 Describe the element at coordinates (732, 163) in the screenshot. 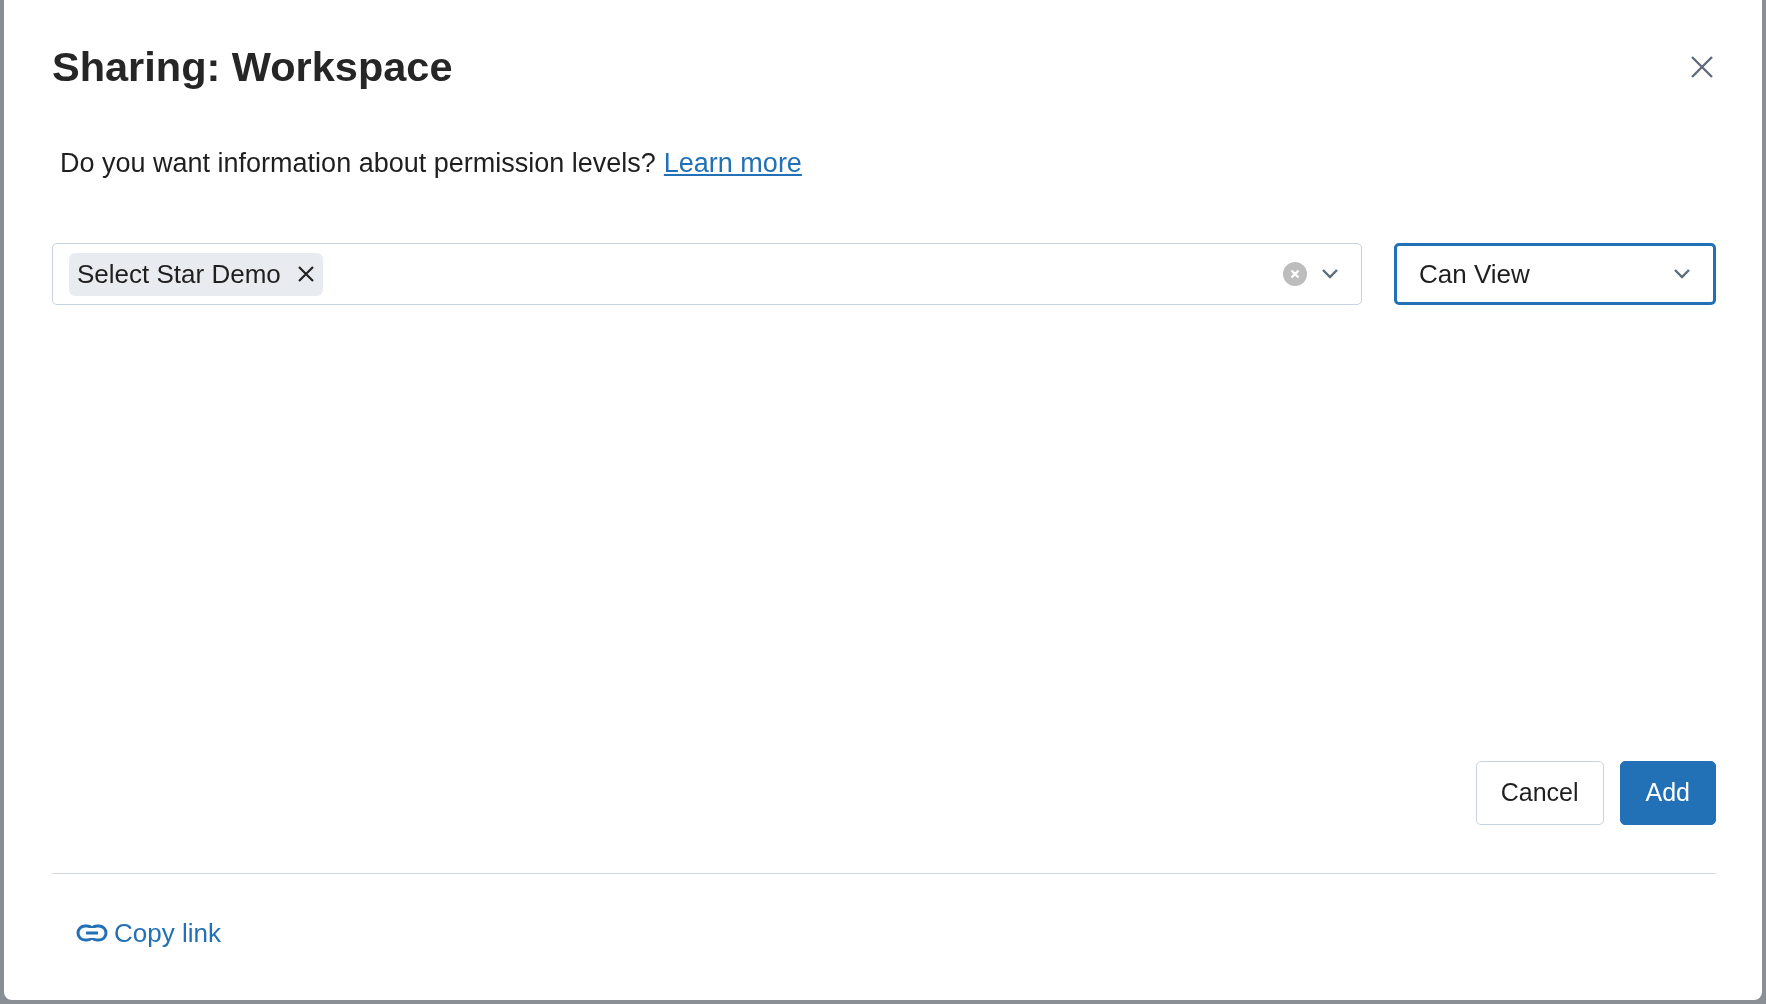

I see `learn-more-link: Learn more` at that location.